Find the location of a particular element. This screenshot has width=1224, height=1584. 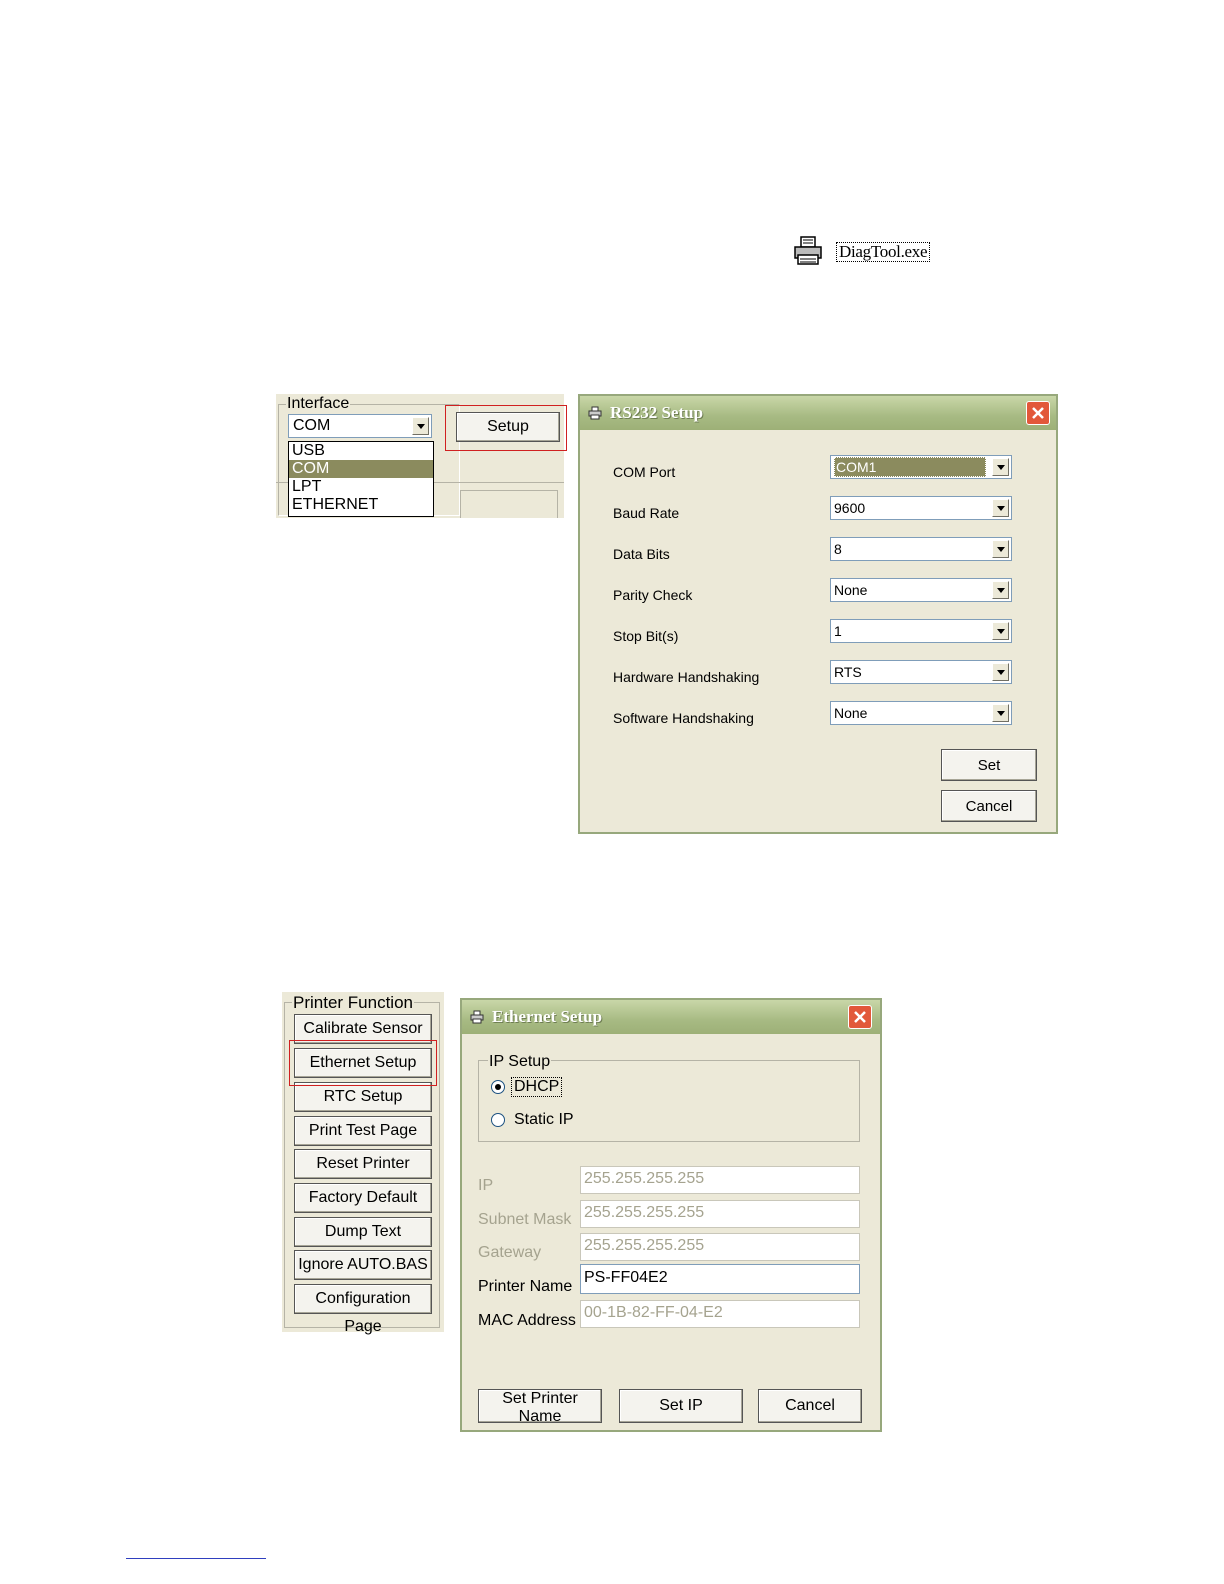

subnet-mask-label: Subnet Mask is located at coordinates (525, 1219).